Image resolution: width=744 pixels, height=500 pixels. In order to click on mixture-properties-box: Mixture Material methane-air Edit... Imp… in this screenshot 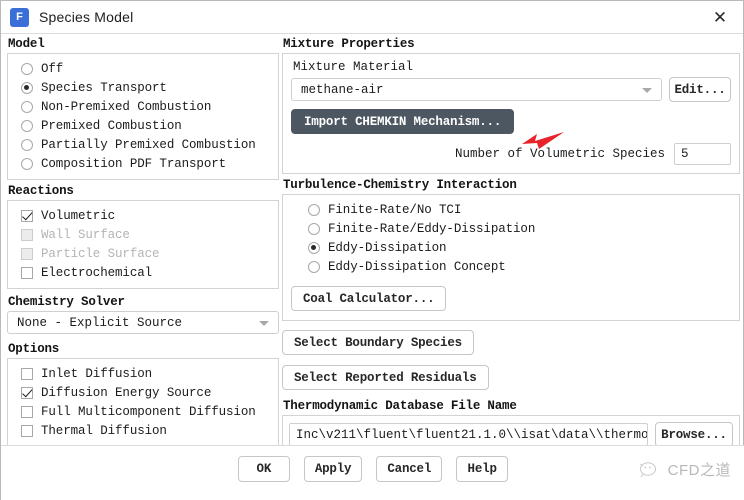, I will do `click(511, 113)`.